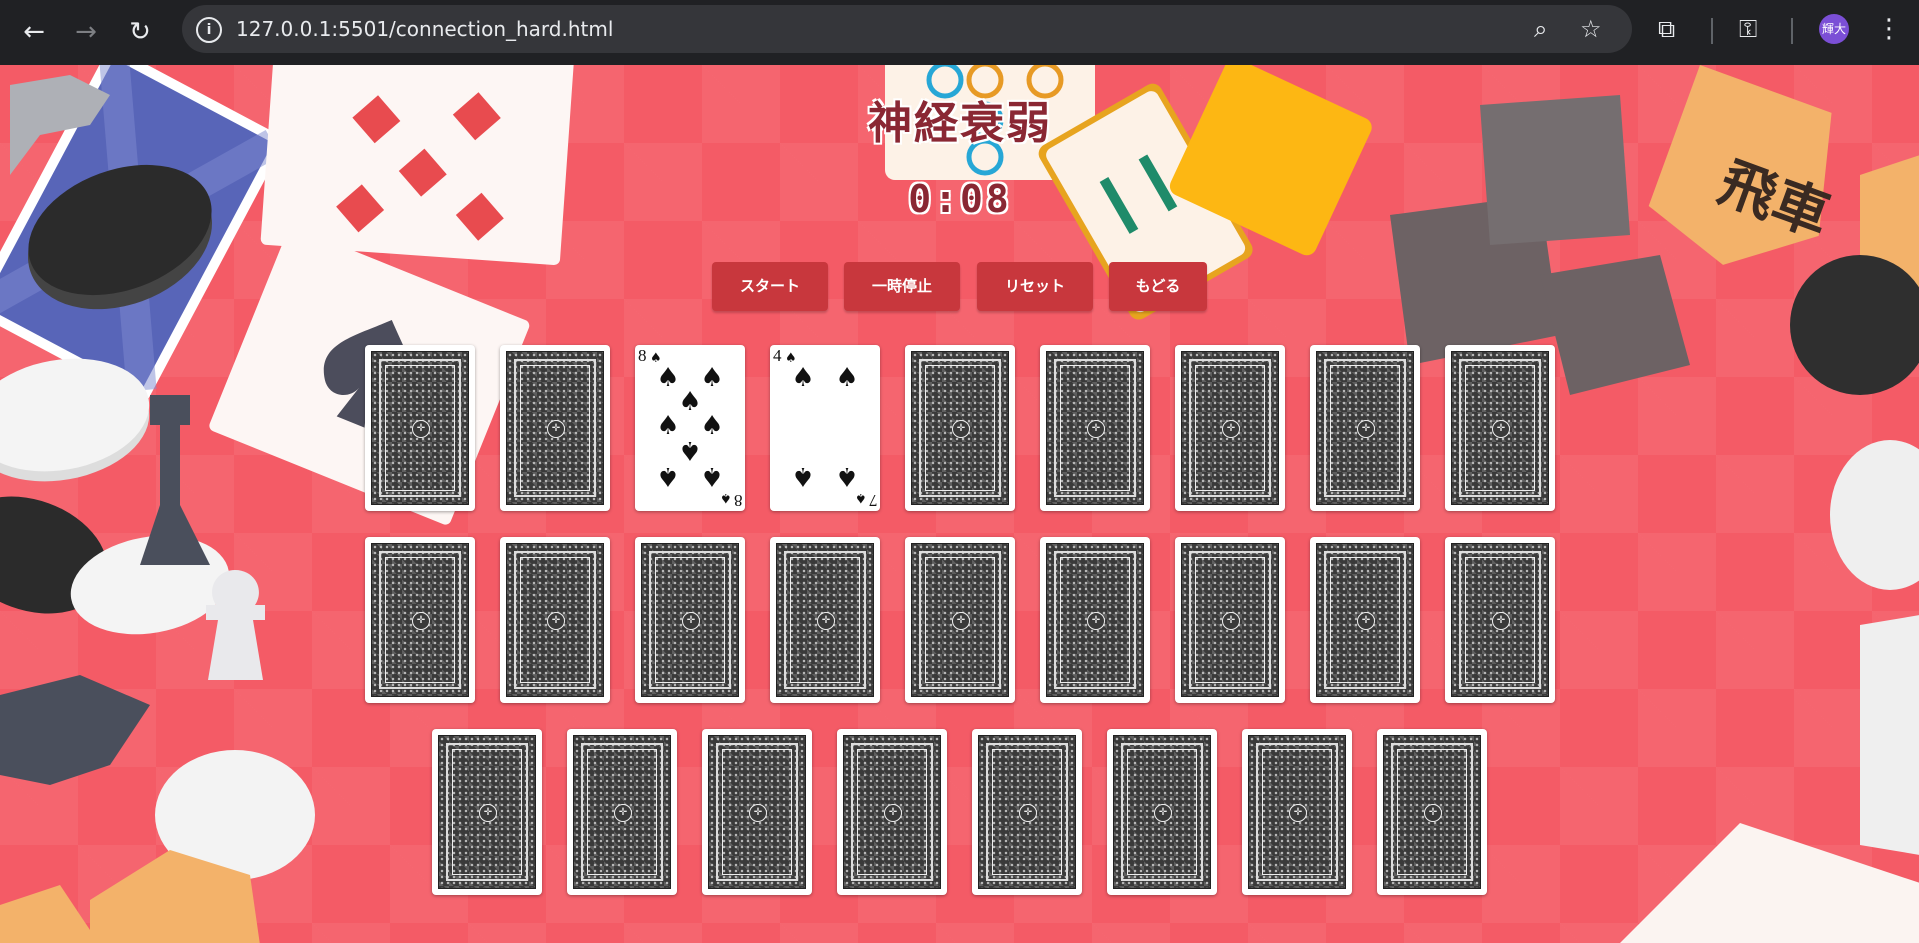 This screenshot has width=1919, height=943. Describe the element at coordinates (86, 32) in the screenshot. I see `forward-arrow-icon: →` at that location.